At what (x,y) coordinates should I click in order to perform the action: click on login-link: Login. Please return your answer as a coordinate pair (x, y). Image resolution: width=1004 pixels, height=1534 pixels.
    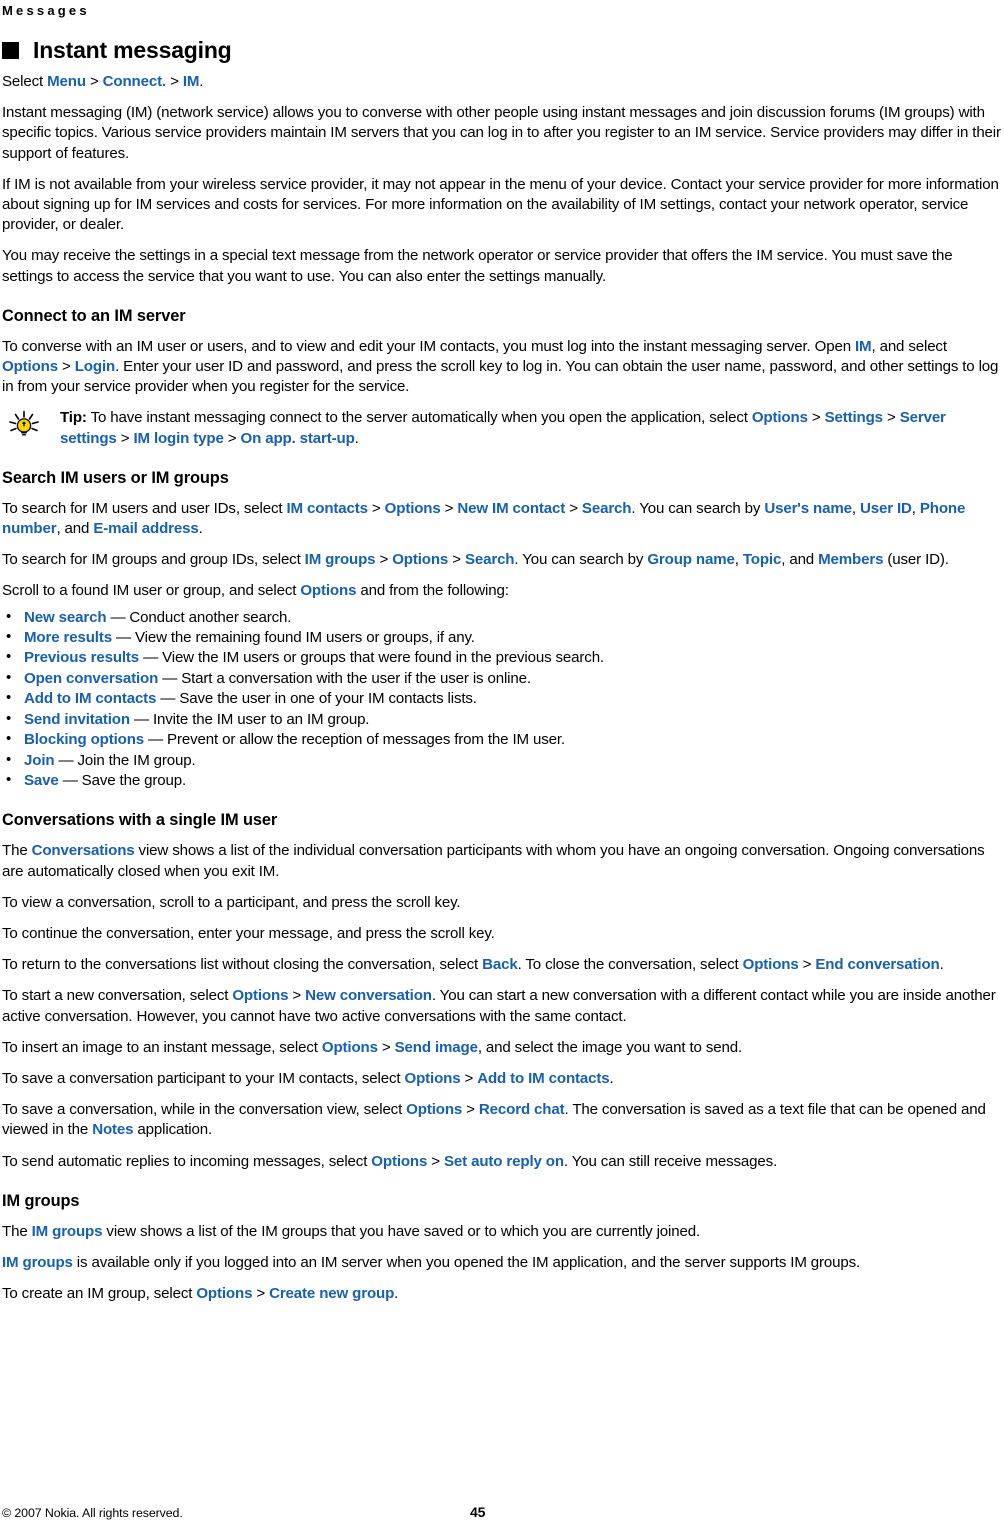
    Looking at the image, I should click on (95, 366).